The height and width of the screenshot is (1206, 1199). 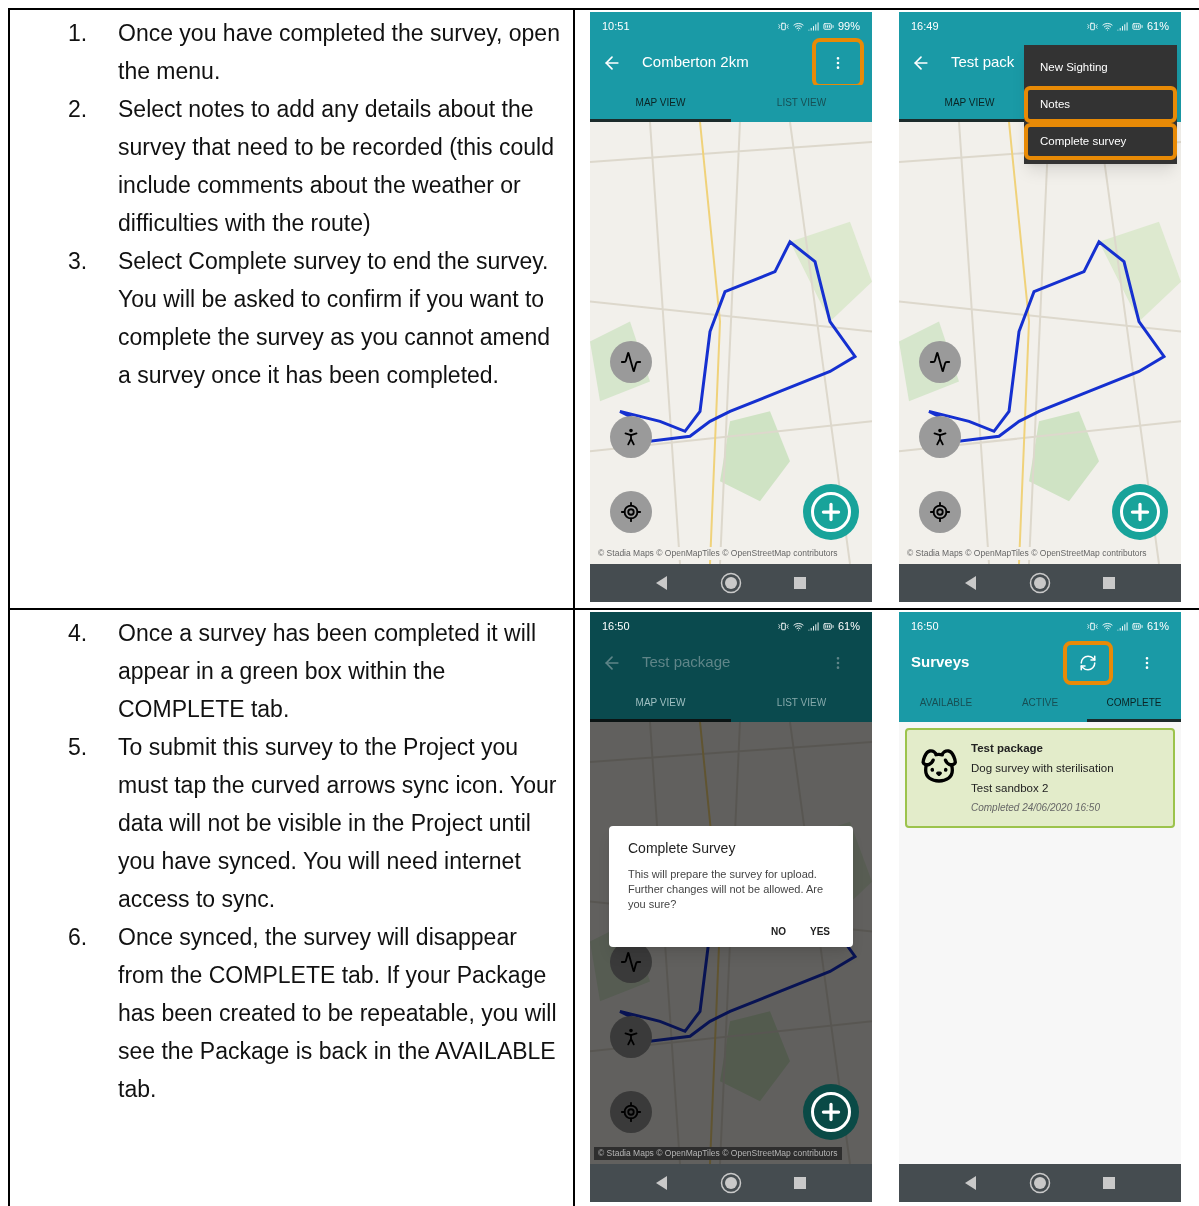 What do you see at coordinates (78, 261) in the screenshot?
I see `step-number: 3.` at bounding box center [78, 261].